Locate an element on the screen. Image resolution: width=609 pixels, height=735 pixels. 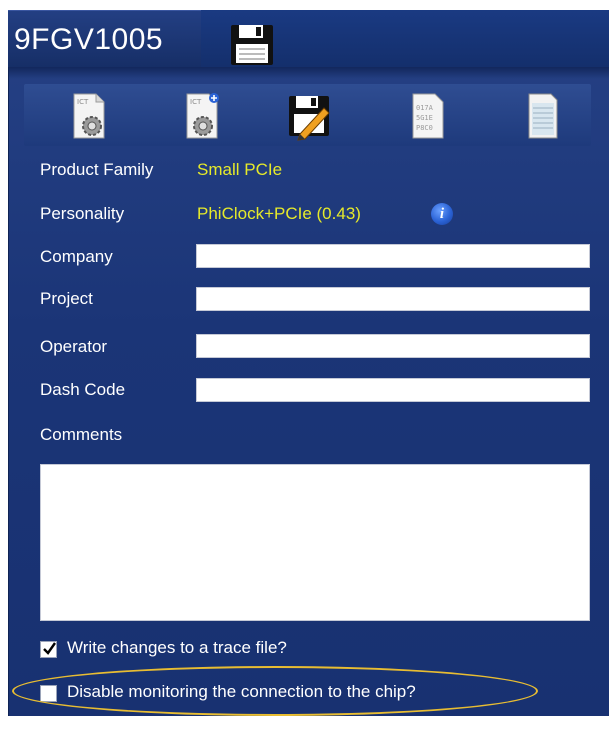
floppy-pencil-icon is located at coordinates (309, 116).